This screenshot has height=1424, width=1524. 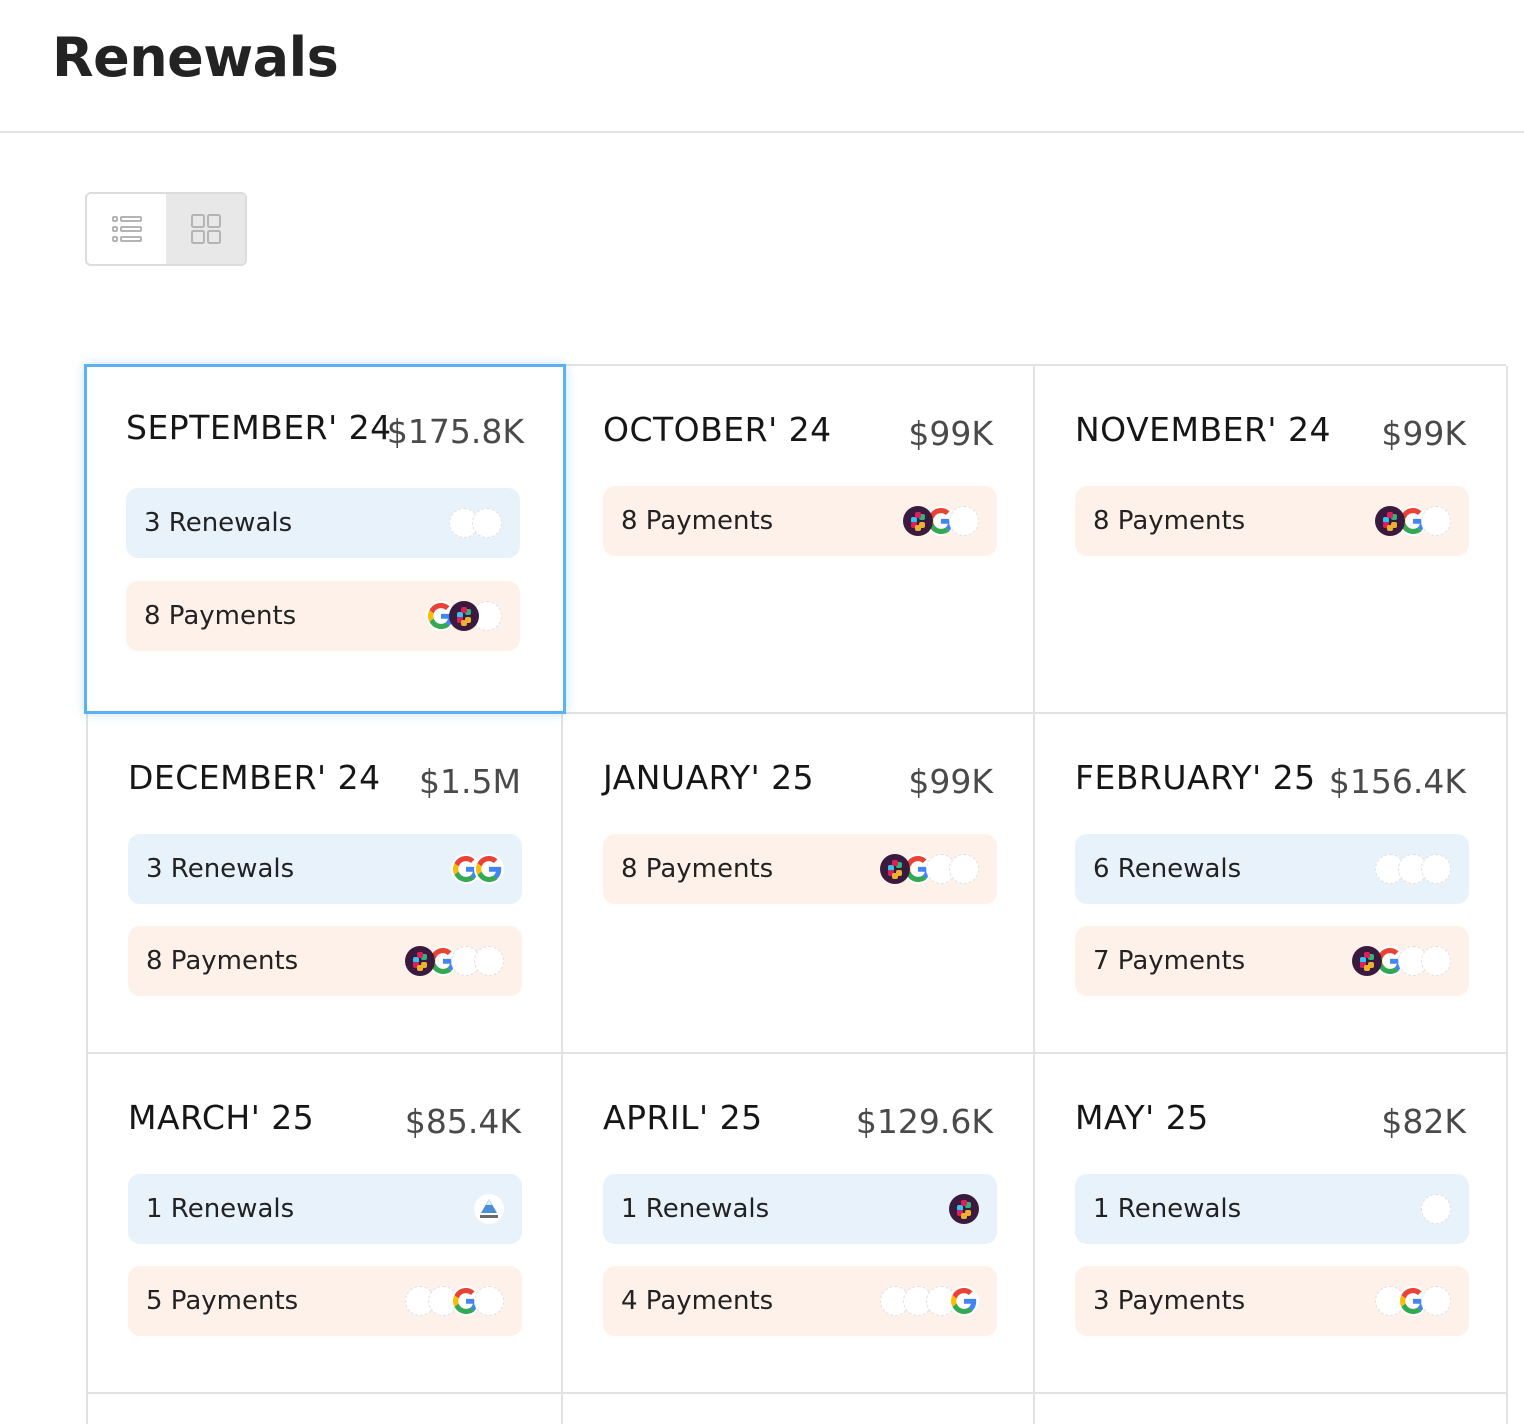 What do you see at coordinates (1169, 961) in the screenshot?
I see `payments-count-label: 7 Payments` at bounding box center [1169, 961].